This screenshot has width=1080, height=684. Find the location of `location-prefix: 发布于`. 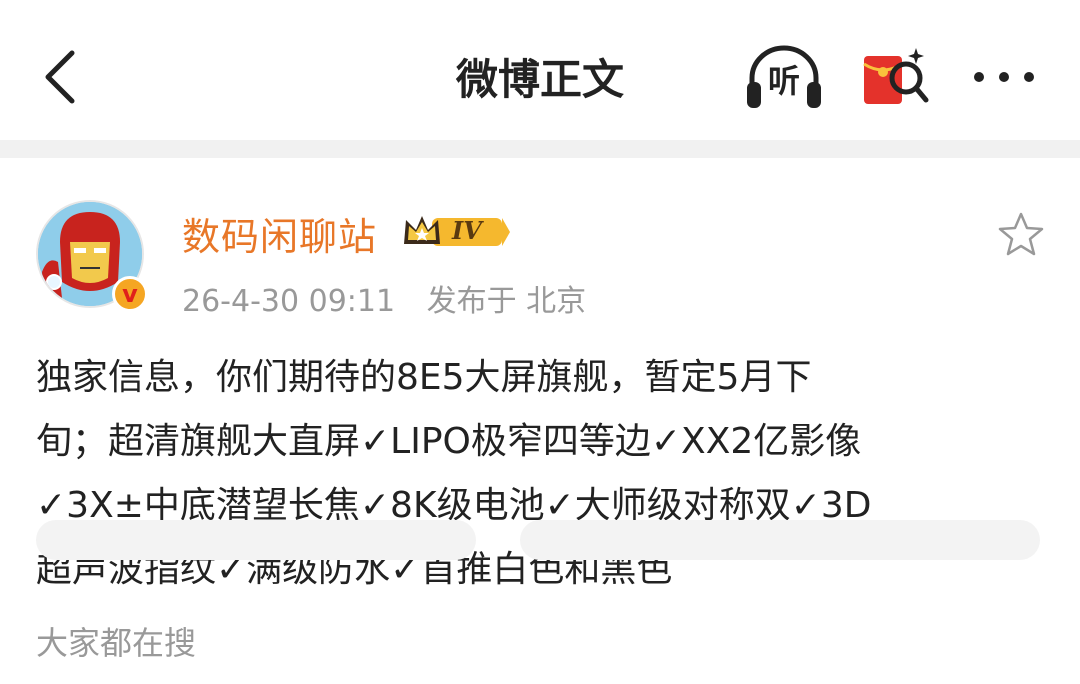

location-prefix: 发布于 is located at coordinates (471, 301).